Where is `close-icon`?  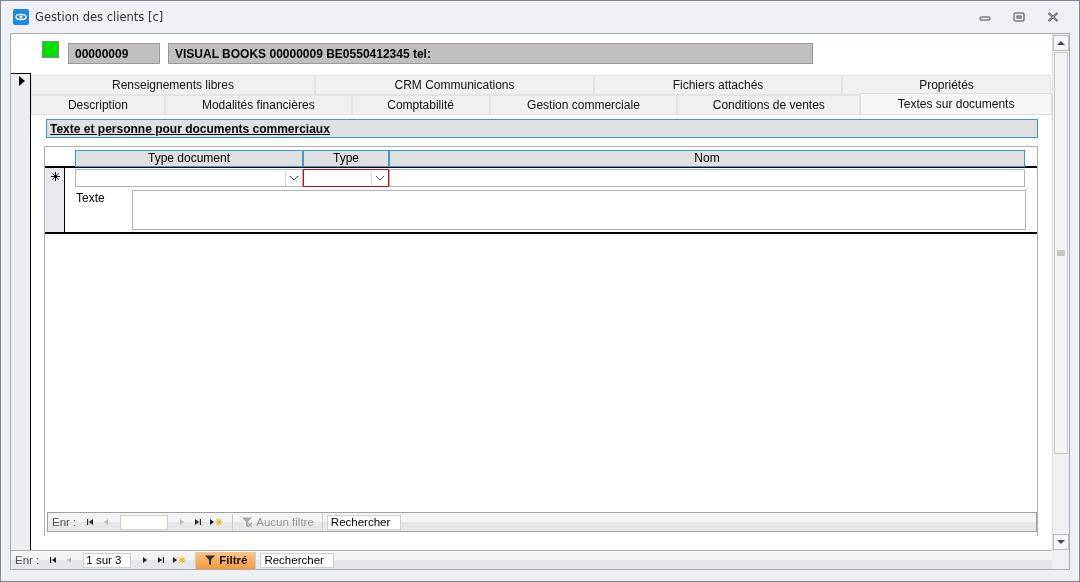
close-icon is located at coordinates (1053, 17).